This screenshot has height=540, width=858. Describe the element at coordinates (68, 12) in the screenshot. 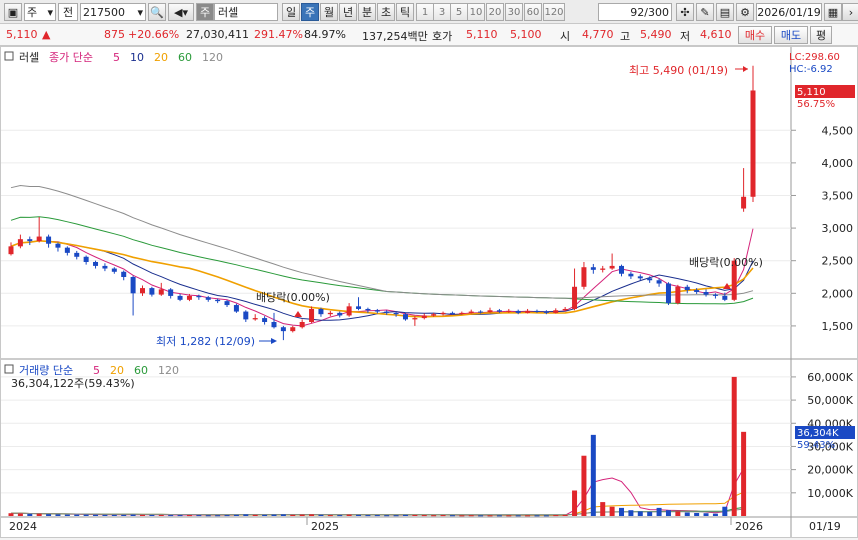

I see `type-select: 전` at that location.